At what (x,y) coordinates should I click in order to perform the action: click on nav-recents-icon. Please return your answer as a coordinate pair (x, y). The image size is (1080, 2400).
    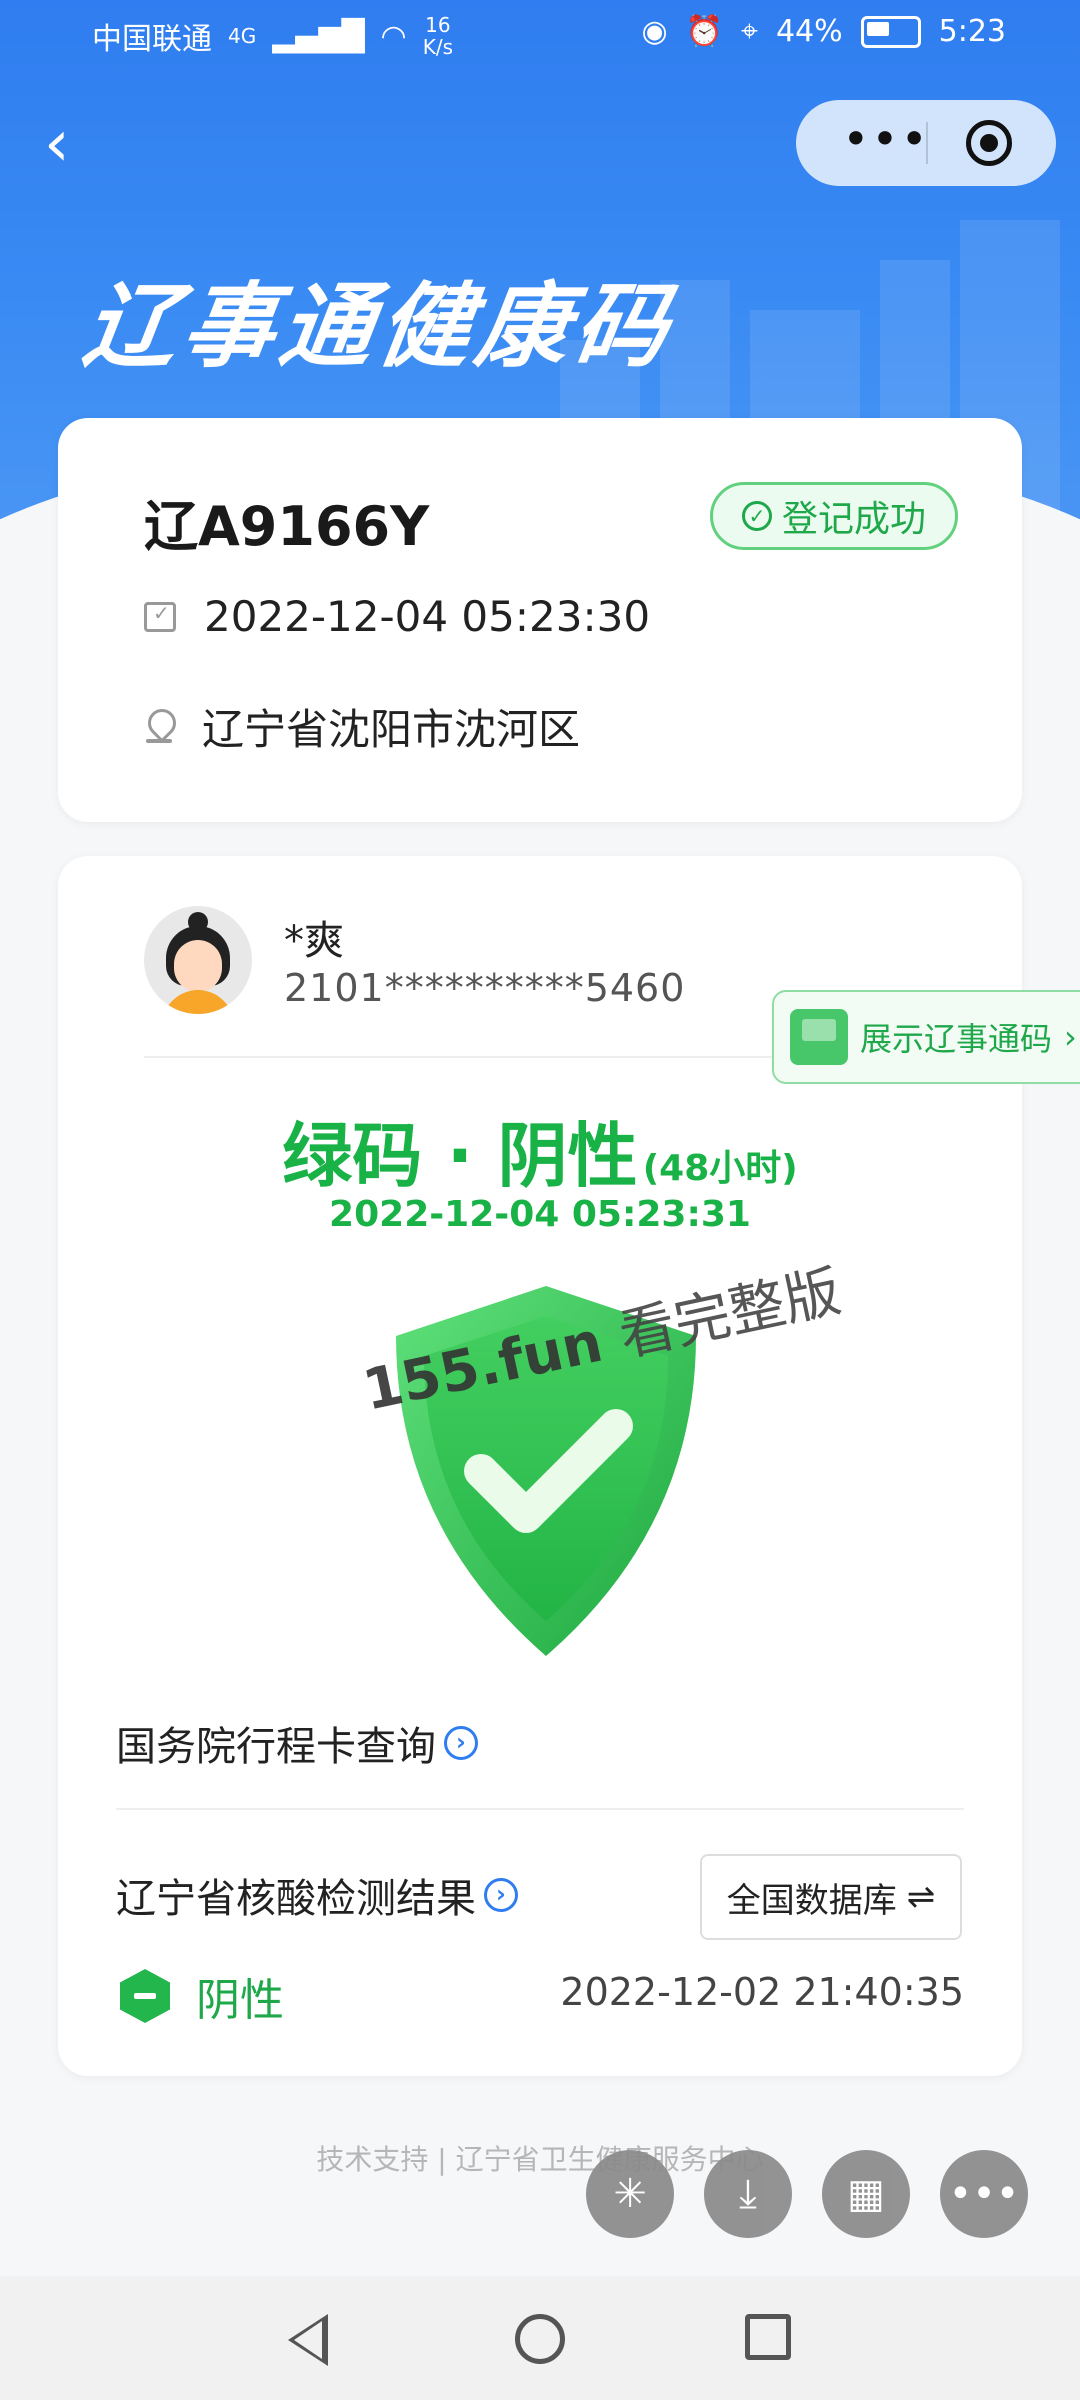
    Looking at the image, I should click on (770, 2339).